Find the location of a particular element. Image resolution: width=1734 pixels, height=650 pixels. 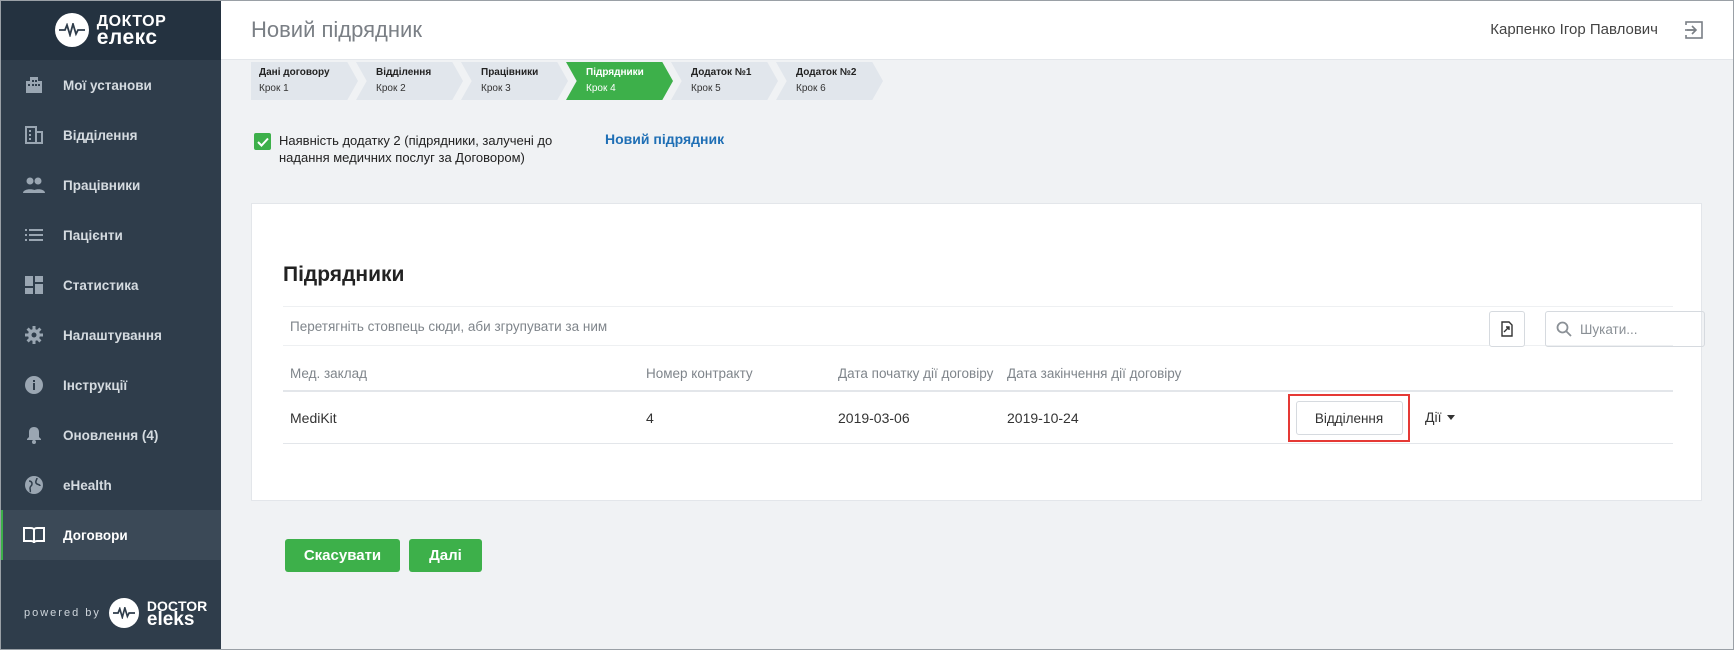

grid-title: Підрядники is located at coordinates (344, 274).